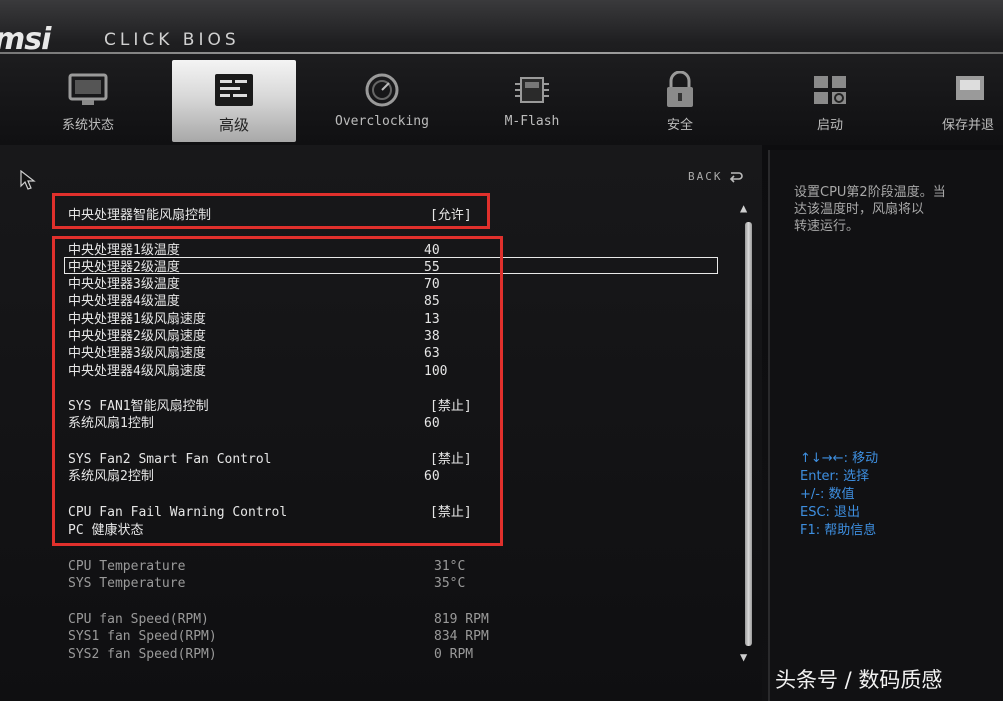 This screenshot has height=701, width=1003. I want to click on gauge-icon, so click(382, 90).